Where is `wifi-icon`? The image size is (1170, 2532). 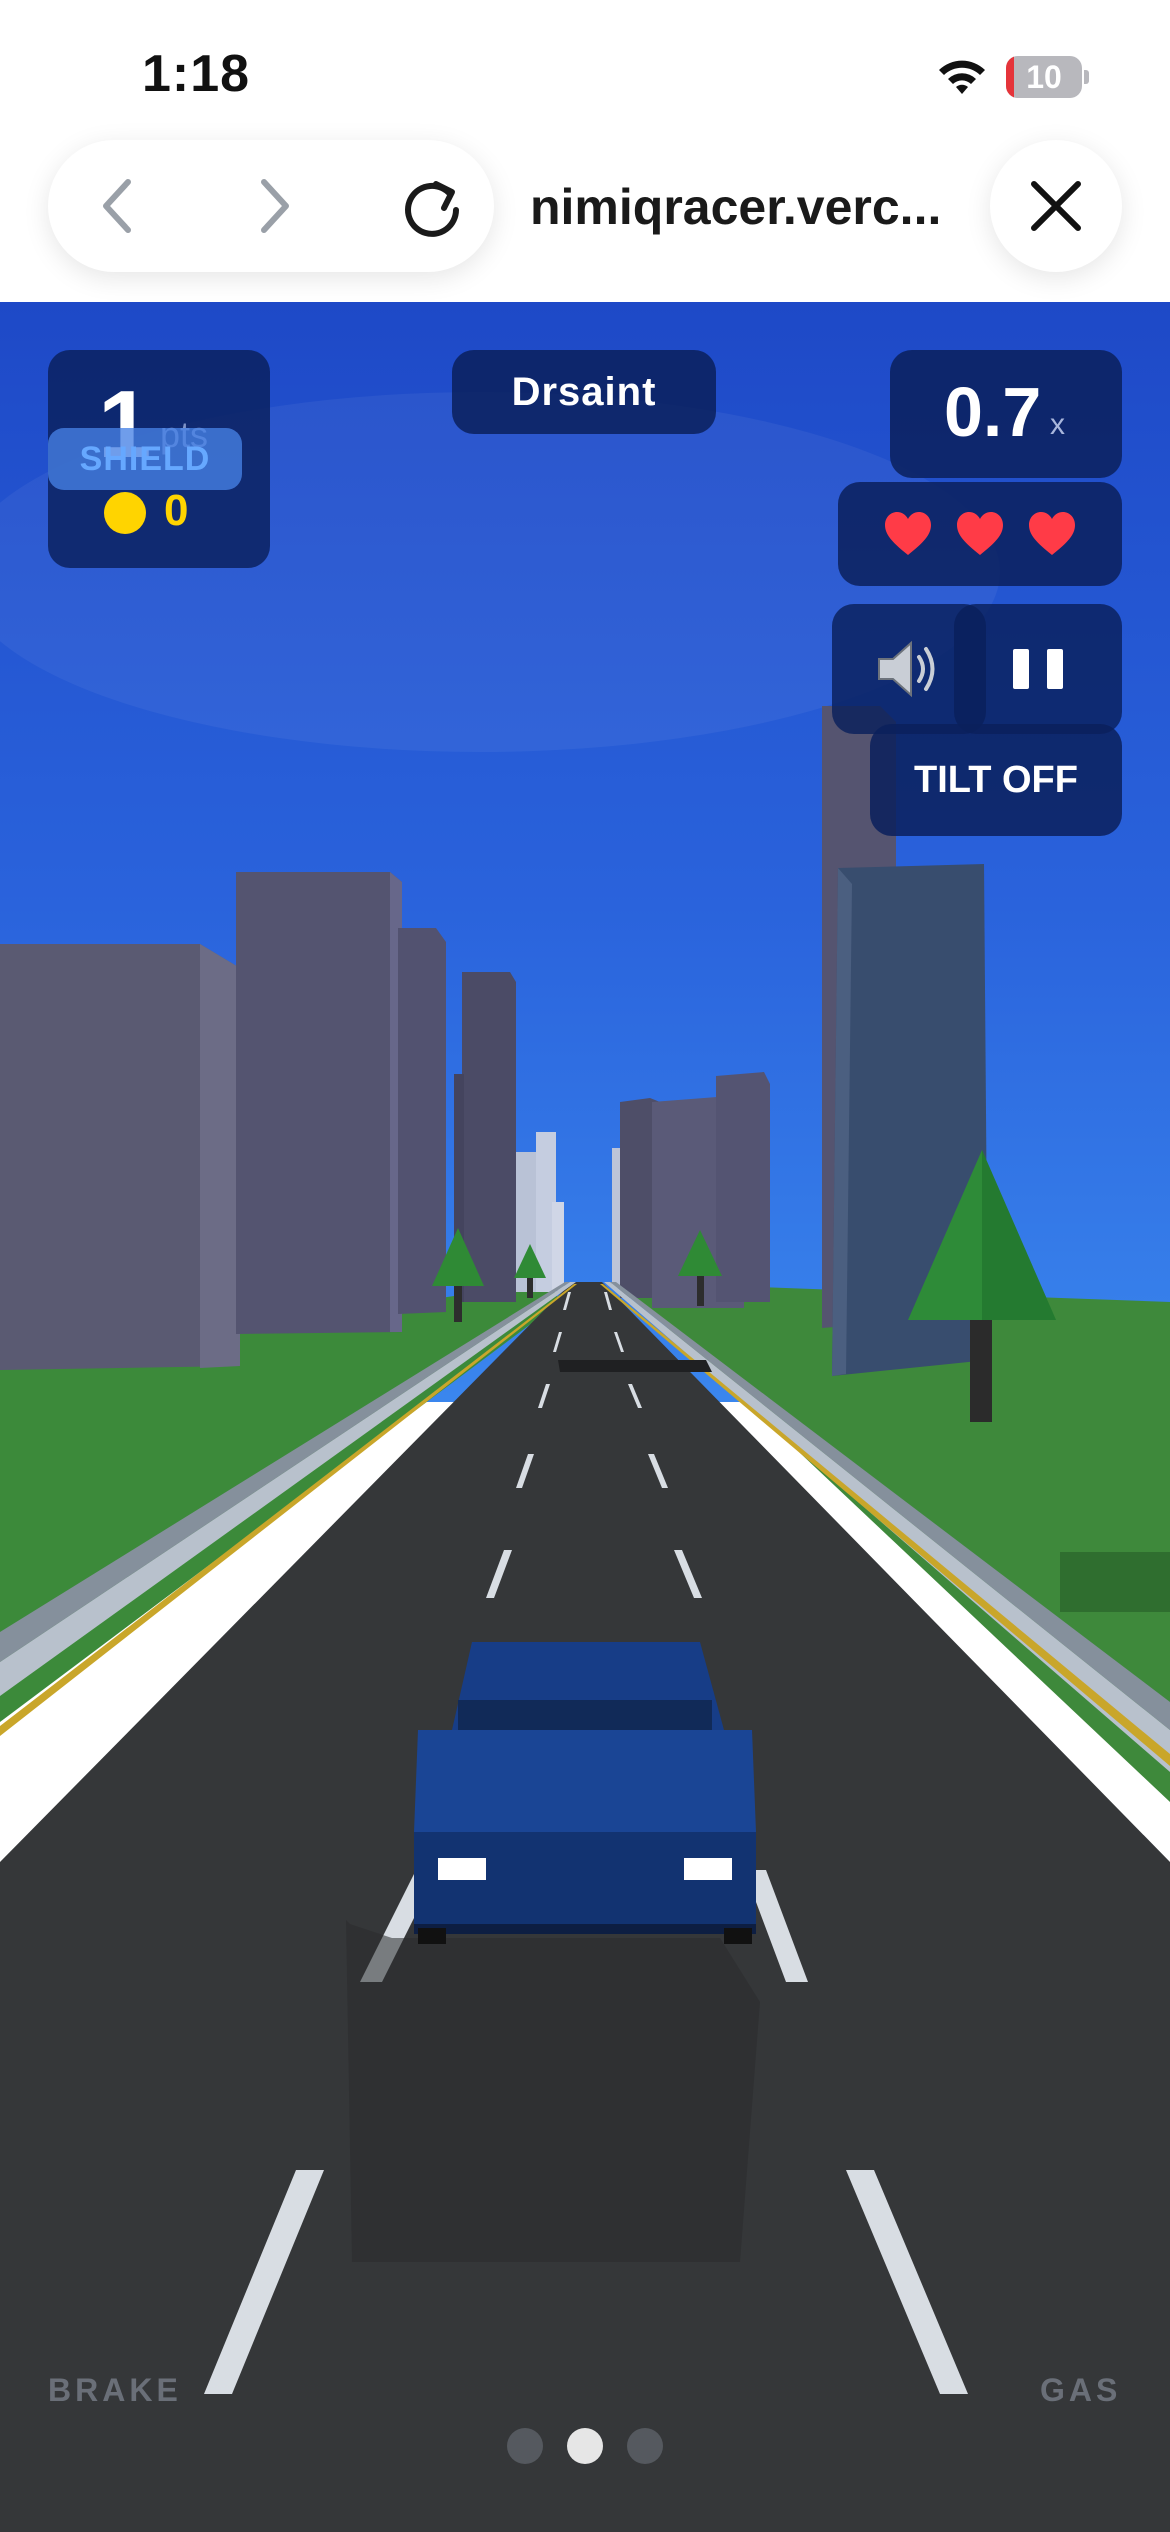
wifi-icon is located at coordinates (962, 77).